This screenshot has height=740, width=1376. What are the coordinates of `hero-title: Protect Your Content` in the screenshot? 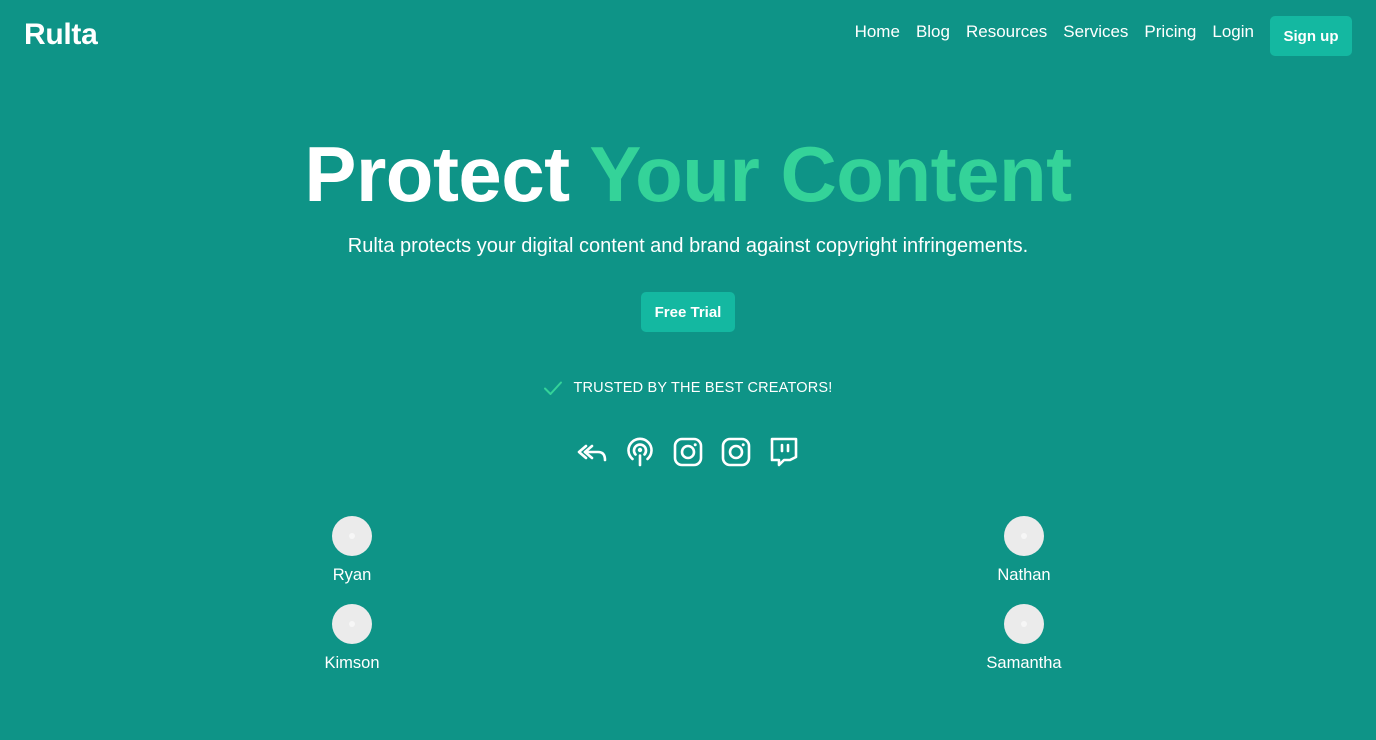 It's located at (688, 174).